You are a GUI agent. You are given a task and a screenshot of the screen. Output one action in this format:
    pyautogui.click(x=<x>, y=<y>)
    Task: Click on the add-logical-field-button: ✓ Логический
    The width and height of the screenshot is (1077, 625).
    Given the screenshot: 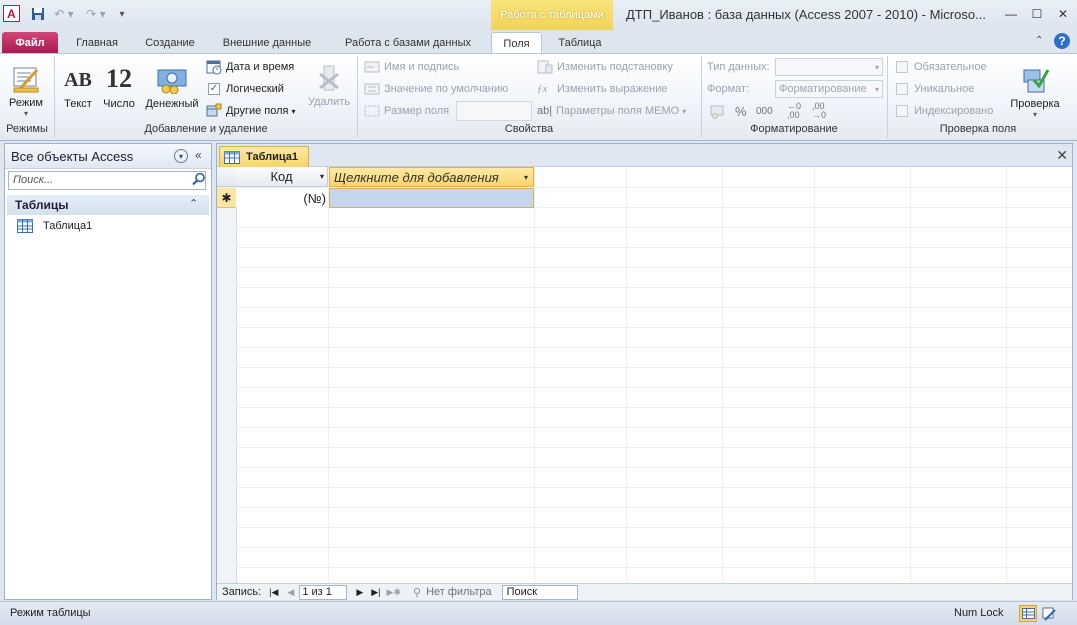 What is the action you would take?
    pyautogui.click(x=246, y=89)
    